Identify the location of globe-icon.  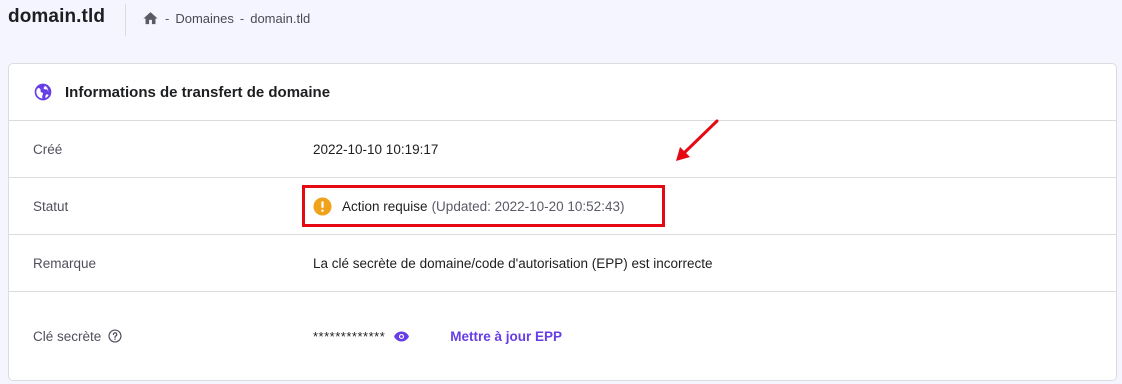
(43, 92).